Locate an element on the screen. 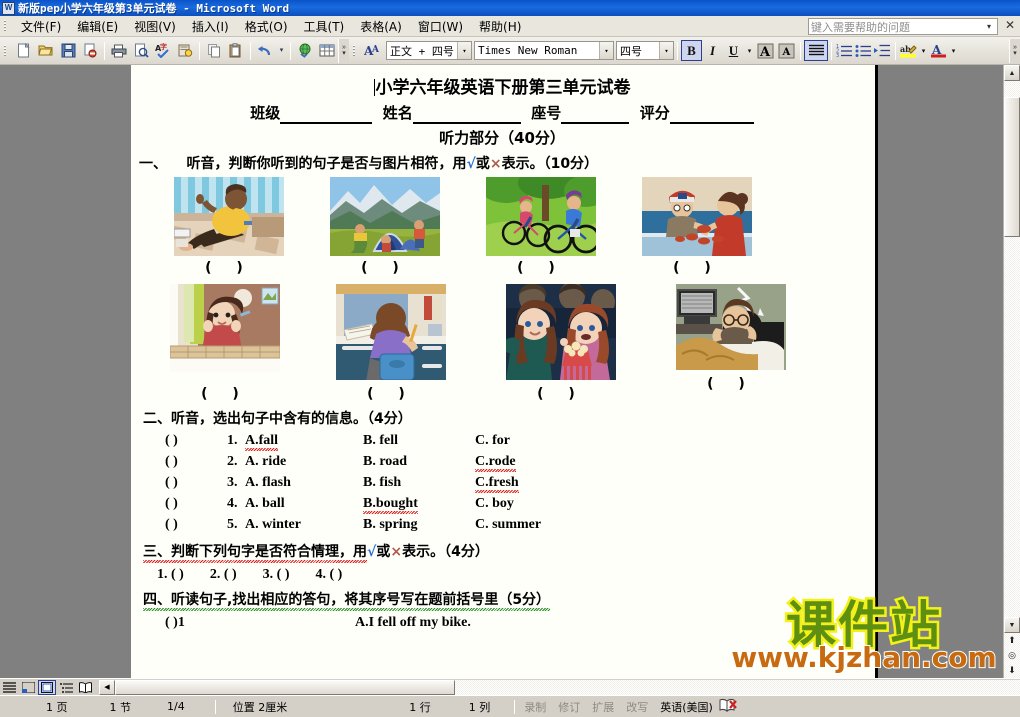 The image size is (1020, 717). option-c-2: C.rode is located at coordinates (495, 461).